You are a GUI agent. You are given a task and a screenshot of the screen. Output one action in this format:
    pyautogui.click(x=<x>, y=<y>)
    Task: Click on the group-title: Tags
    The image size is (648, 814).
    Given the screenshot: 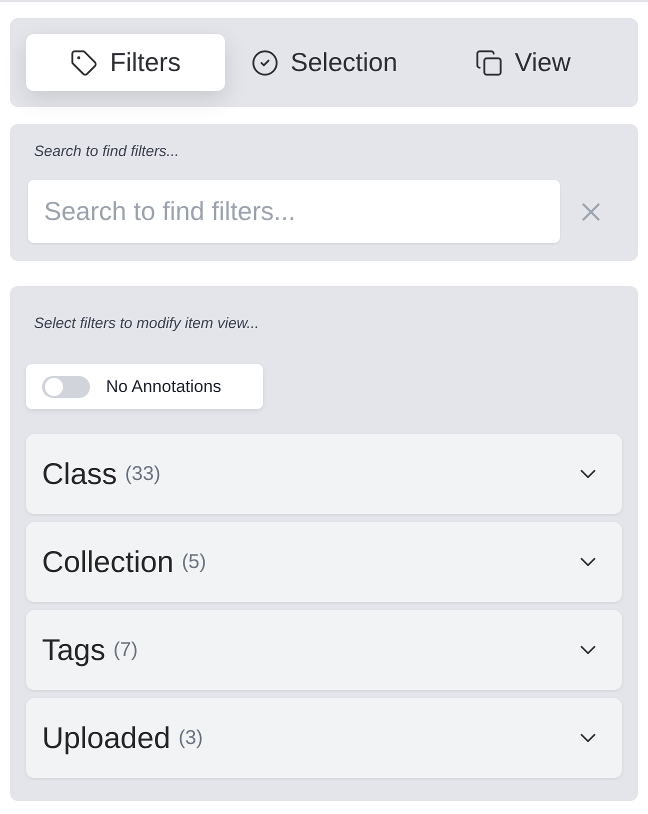 What is the action you would take?
    pyautogui.click(x=74, y=650)
    